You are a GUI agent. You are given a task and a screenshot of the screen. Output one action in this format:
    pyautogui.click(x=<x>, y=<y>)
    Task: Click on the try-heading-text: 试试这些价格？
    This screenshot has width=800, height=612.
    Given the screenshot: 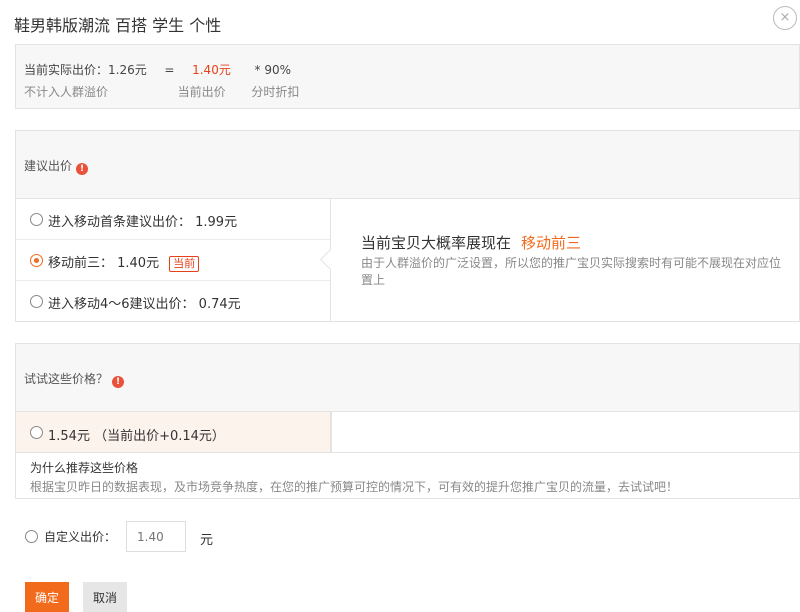 What is the action you would take?
    pyautogui.click(x=66, y=379)
    